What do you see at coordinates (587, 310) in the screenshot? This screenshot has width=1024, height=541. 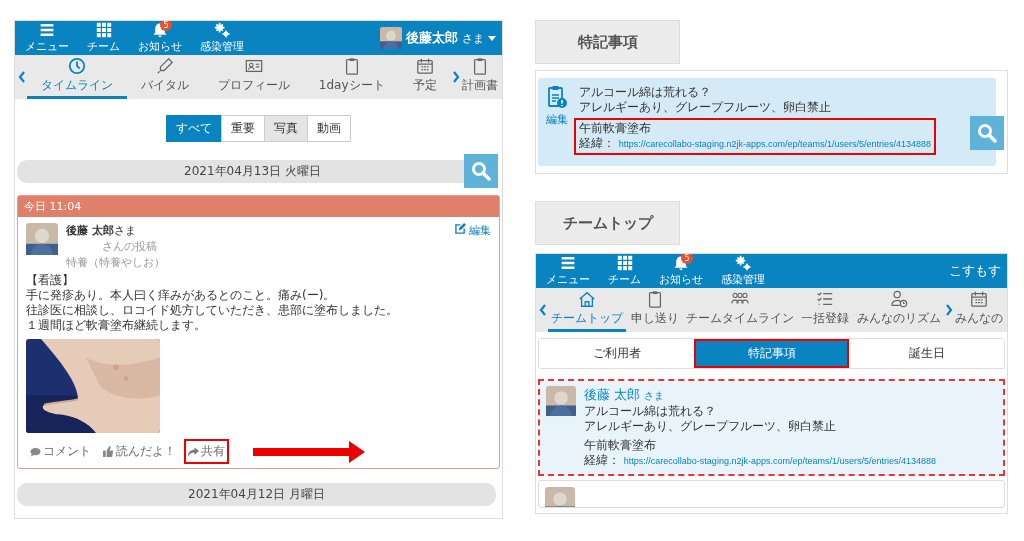 I see `nav-tab: チームトップ` at bounding box center [587, 310].